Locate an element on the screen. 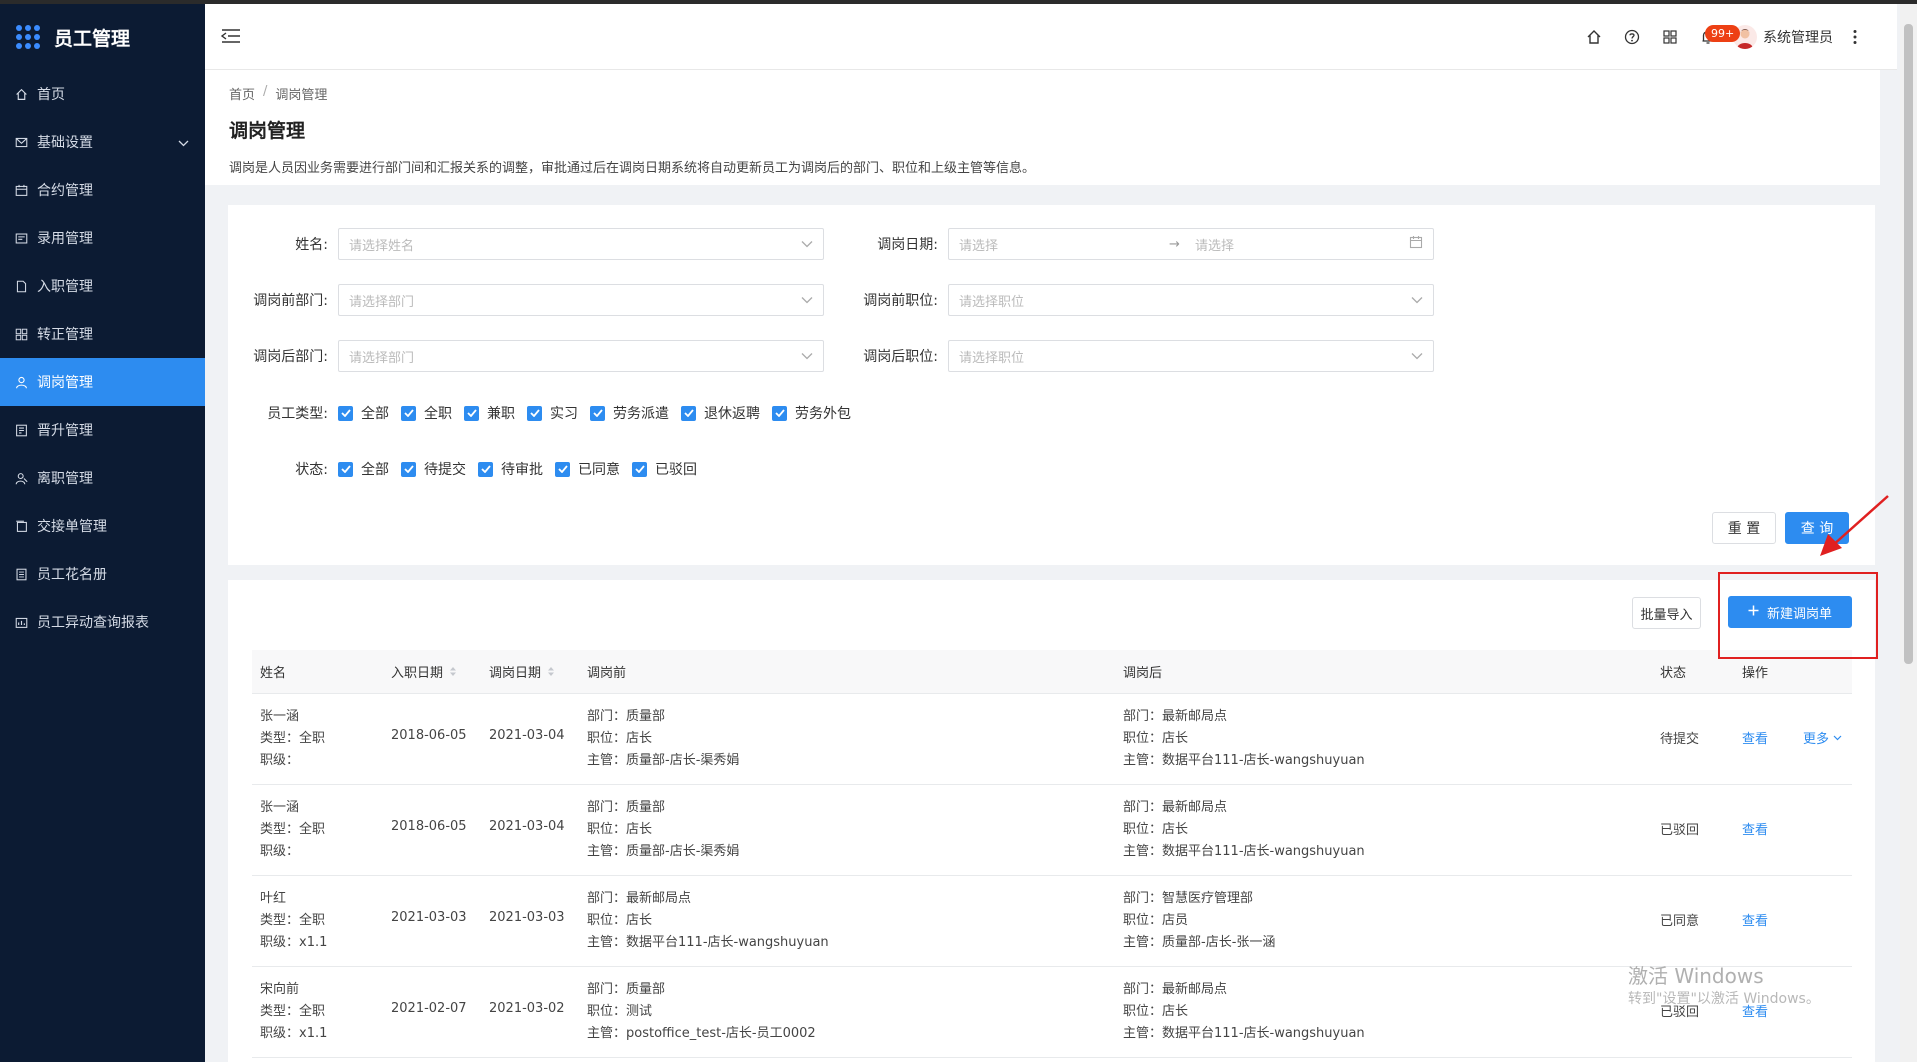 The image size is (1917, 1062). status-checkbox-4: 已驳回 is located at coordinates (664, 469).